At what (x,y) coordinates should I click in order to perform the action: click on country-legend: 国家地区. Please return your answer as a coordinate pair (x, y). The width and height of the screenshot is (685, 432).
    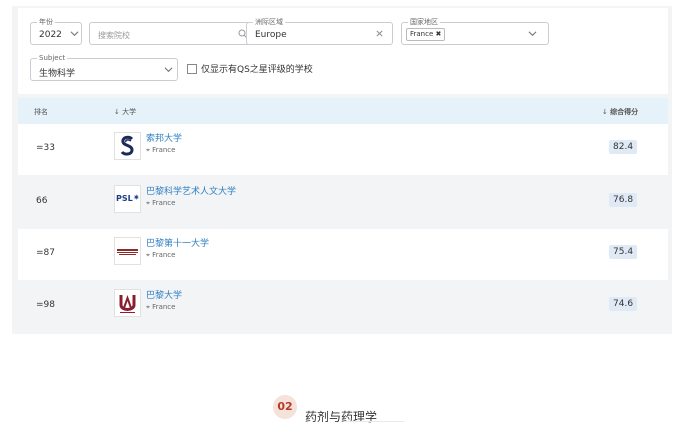
    Looking at the image, I should click on (424, 22).